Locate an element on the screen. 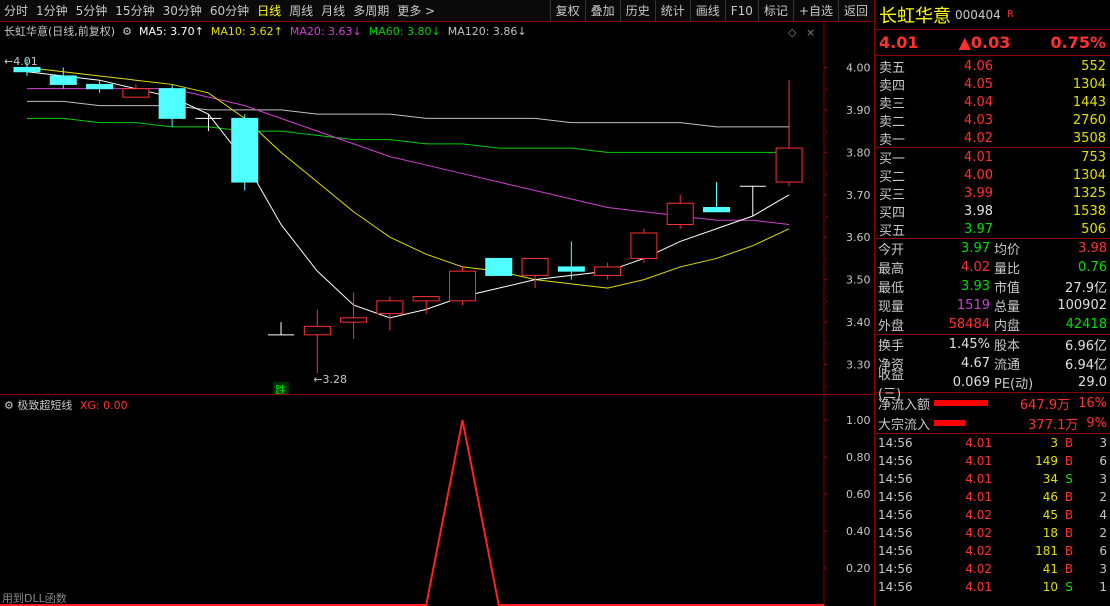  ask-volume: 552 is located at coordinates (1093, 66).